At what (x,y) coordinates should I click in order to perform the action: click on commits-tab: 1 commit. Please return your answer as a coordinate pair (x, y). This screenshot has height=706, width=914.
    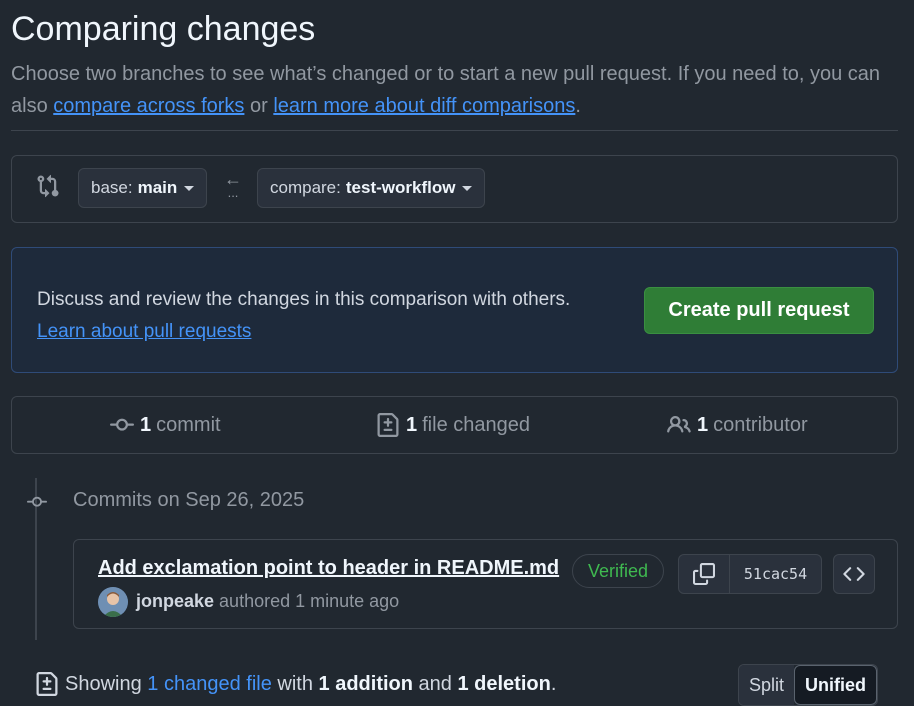
    Looking at the image, I should click on (165, 425).